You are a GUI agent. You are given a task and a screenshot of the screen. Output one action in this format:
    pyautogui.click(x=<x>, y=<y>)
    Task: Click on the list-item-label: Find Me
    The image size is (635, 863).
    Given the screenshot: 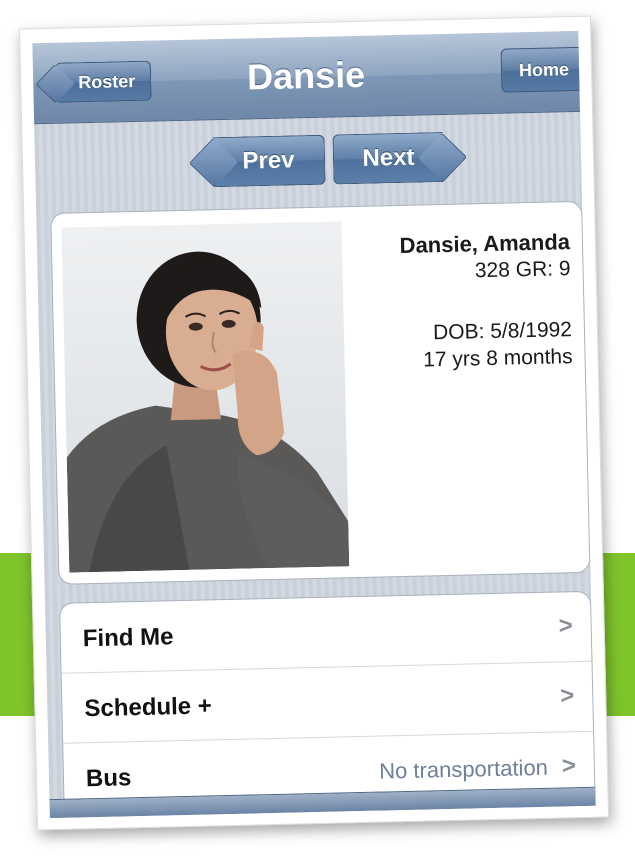 What is the action you would take?
    pyautogui.click(x=128, y=638)
    